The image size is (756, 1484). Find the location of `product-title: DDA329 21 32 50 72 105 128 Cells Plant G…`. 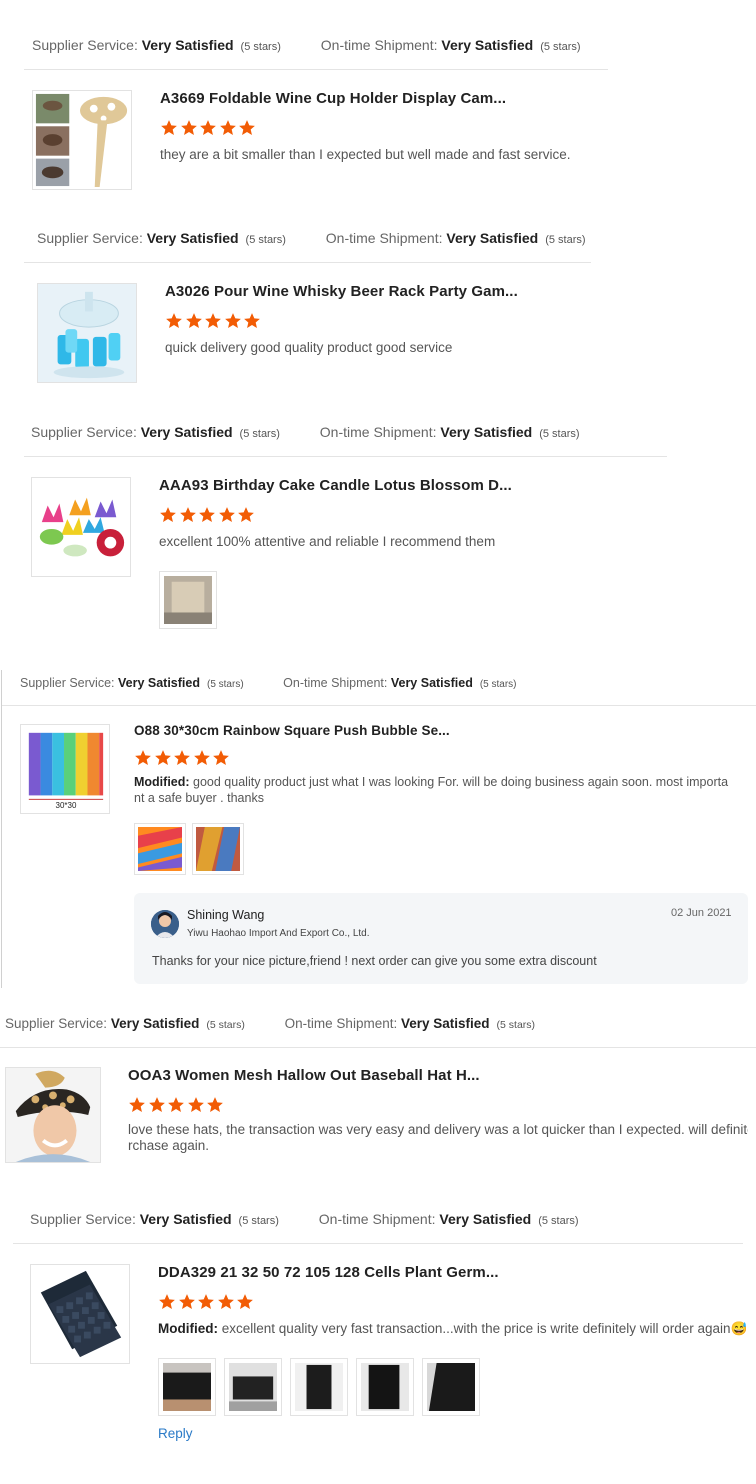

product-title: DDA329 21 32 50 72 105 128 Cells Plant G… is located at coordinates (328, 1272).